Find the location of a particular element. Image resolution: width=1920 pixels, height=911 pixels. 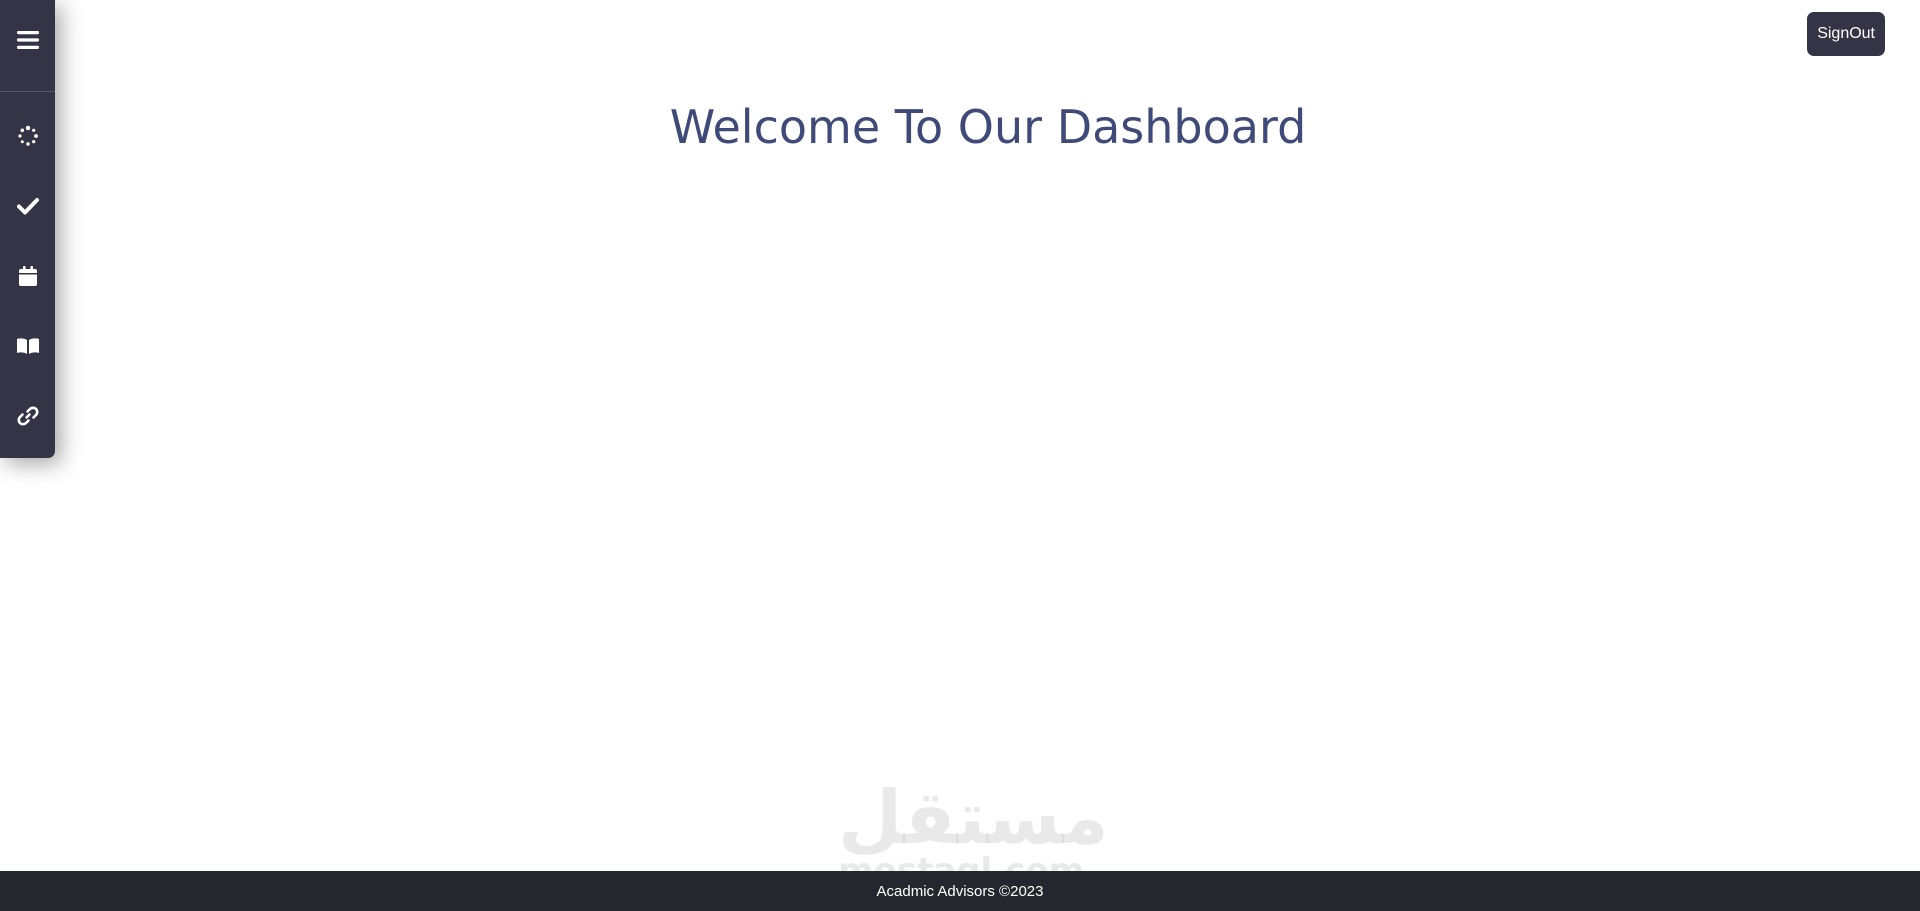

sidebar-item-links is located at coordinates (27, 416).